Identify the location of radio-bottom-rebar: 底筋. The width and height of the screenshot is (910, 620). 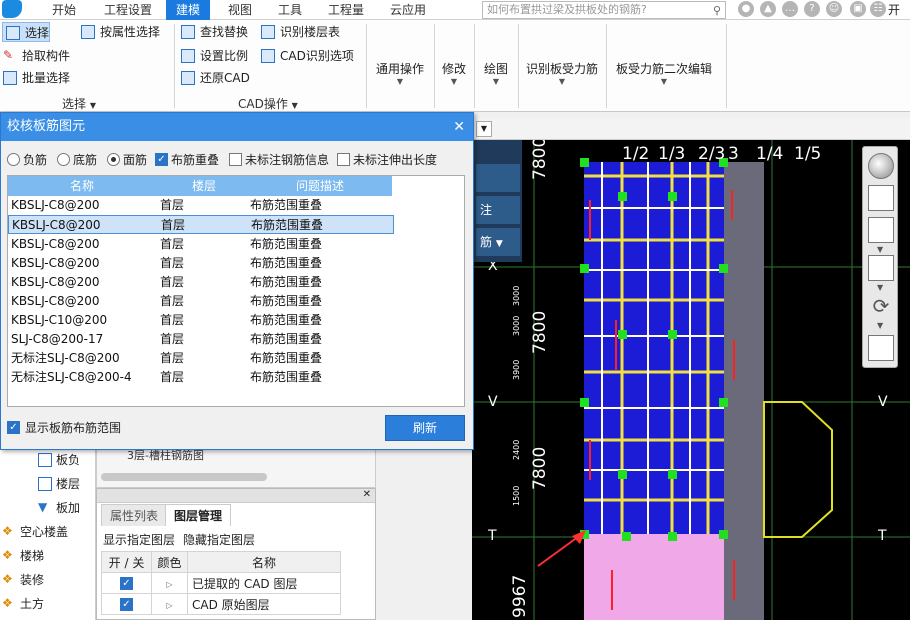
(77, 160).